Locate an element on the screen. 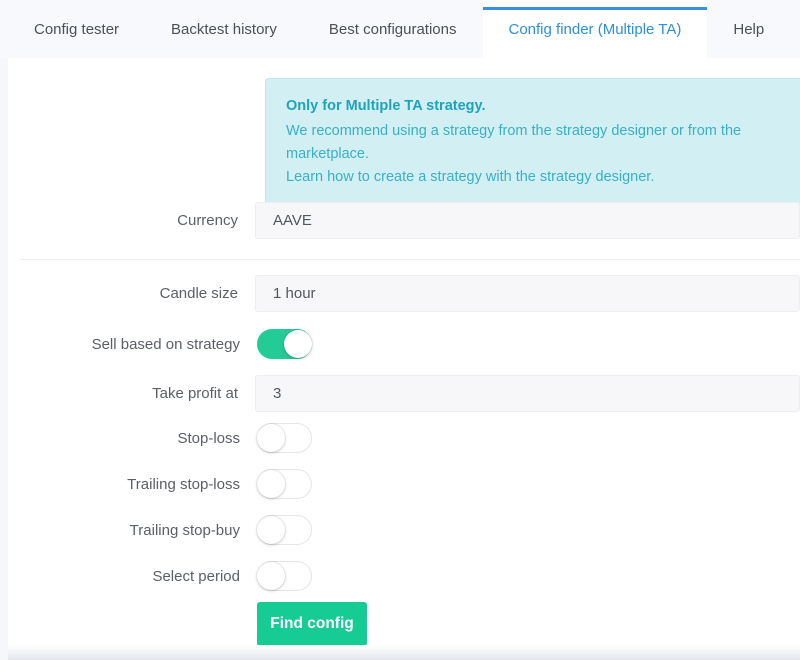 The image size is (800, 660). tab-label: Backtest history is located at coordinates (224, 29).